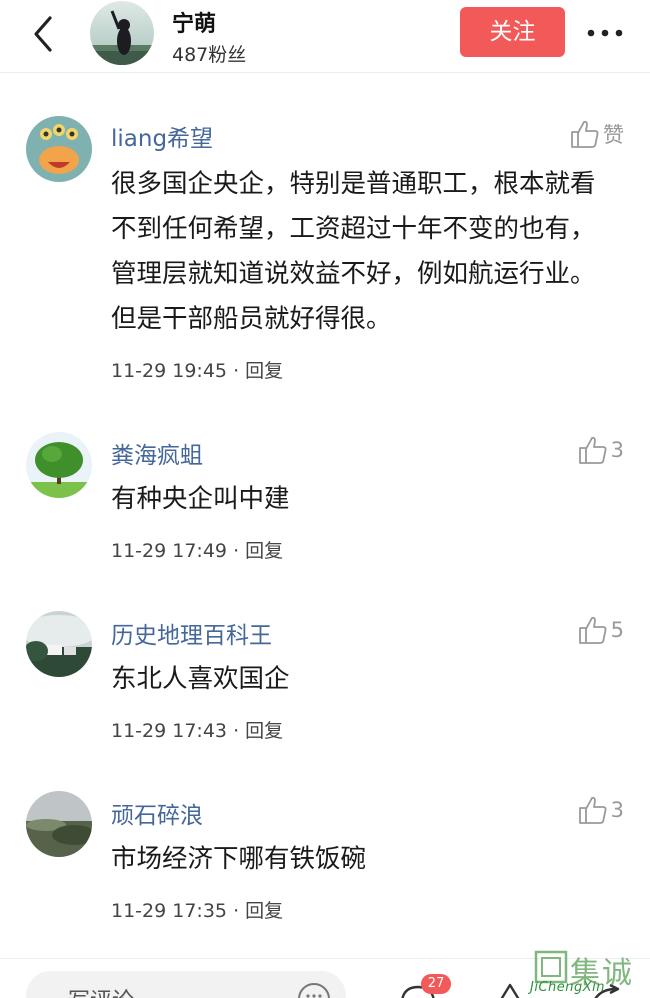 Image resolution: width=650 pixels, height=998 pixels. What do you see at coordinates (169, 731) in the screenshot?
I see `comment-time: 11-29 17:43` at bounding box center [169, 731].